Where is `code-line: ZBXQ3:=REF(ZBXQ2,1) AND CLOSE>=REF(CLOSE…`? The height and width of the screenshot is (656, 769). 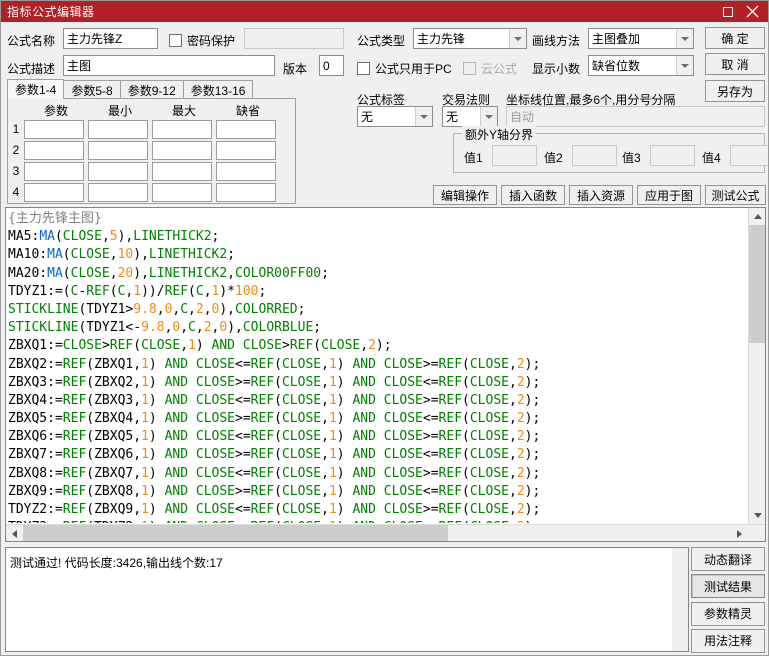
code-line: ZBXQ3:=REF(ZBXQ2,1) AND CLOSE>=REF(CLOSE… is located at coordinates (274, 382).